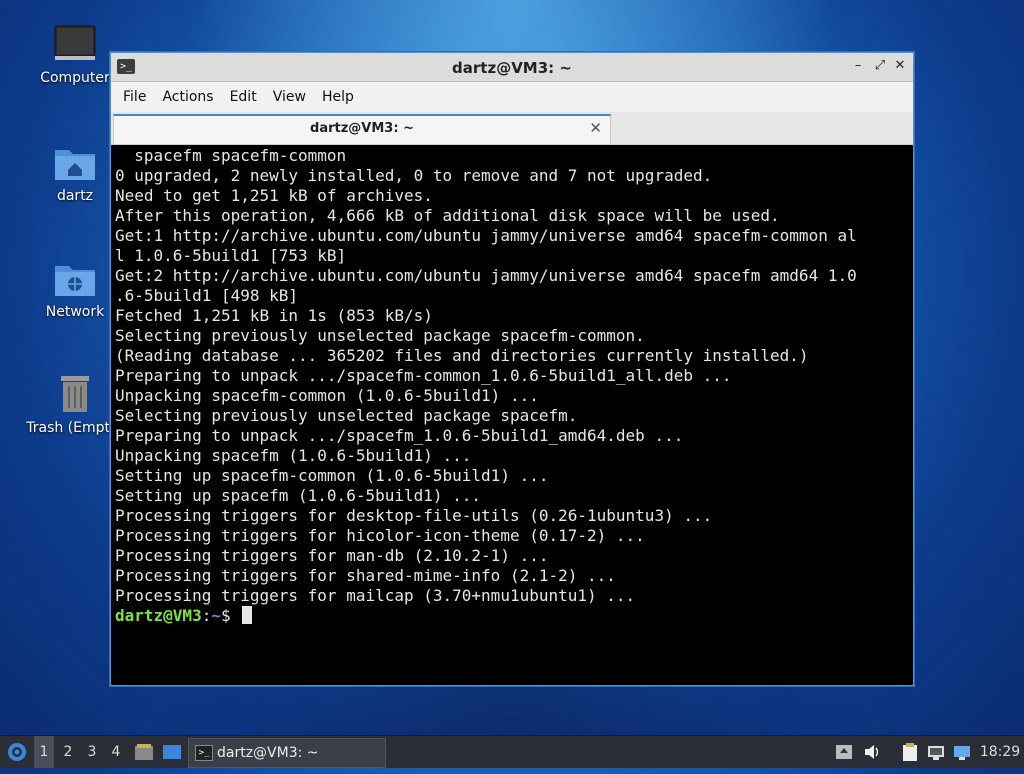 This screenshot has height=774, width=1024. I want to click on menu-actions: Actions, so click(187, 97).